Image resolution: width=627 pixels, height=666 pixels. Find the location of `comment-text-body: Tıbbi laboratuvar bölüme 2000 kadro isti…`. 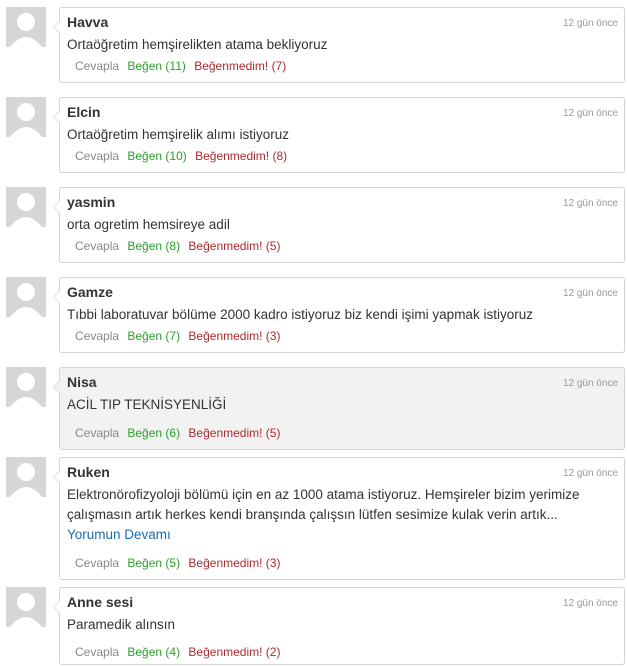

comment-text-body: Tıbbi laboratuvar bölüme 2000 kadro isti… is located at coordinates (300, 314).